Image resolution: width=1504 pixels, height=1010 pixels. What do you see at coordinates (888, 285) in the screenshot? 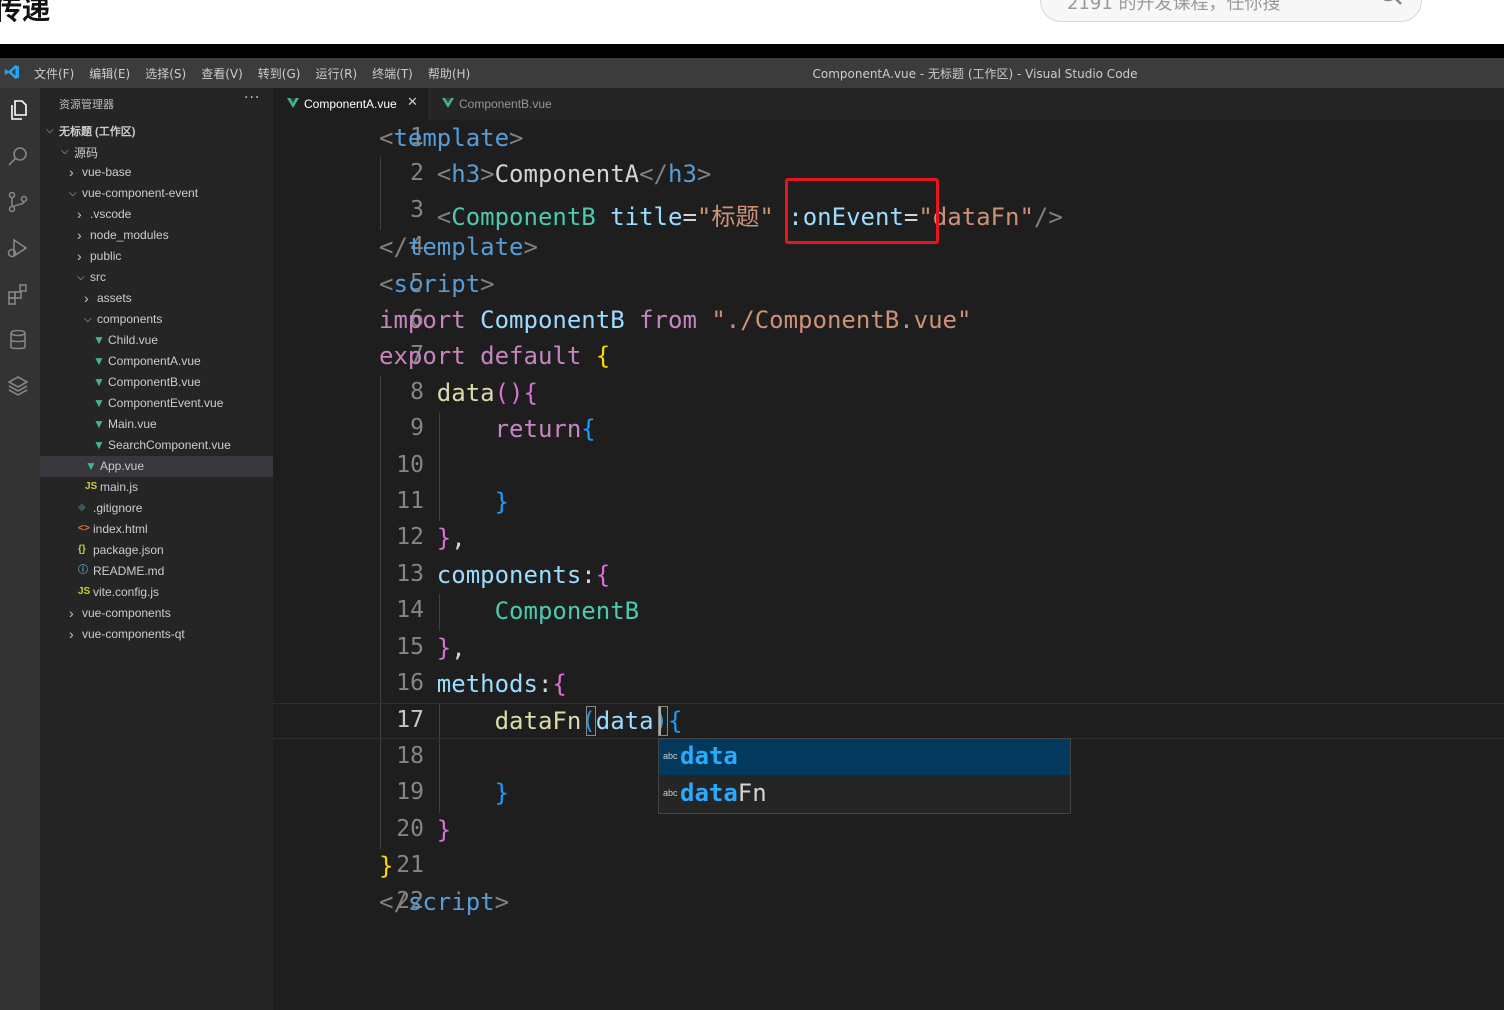
I see `code-line: 5 <script>` at bounding box center [888, 285].